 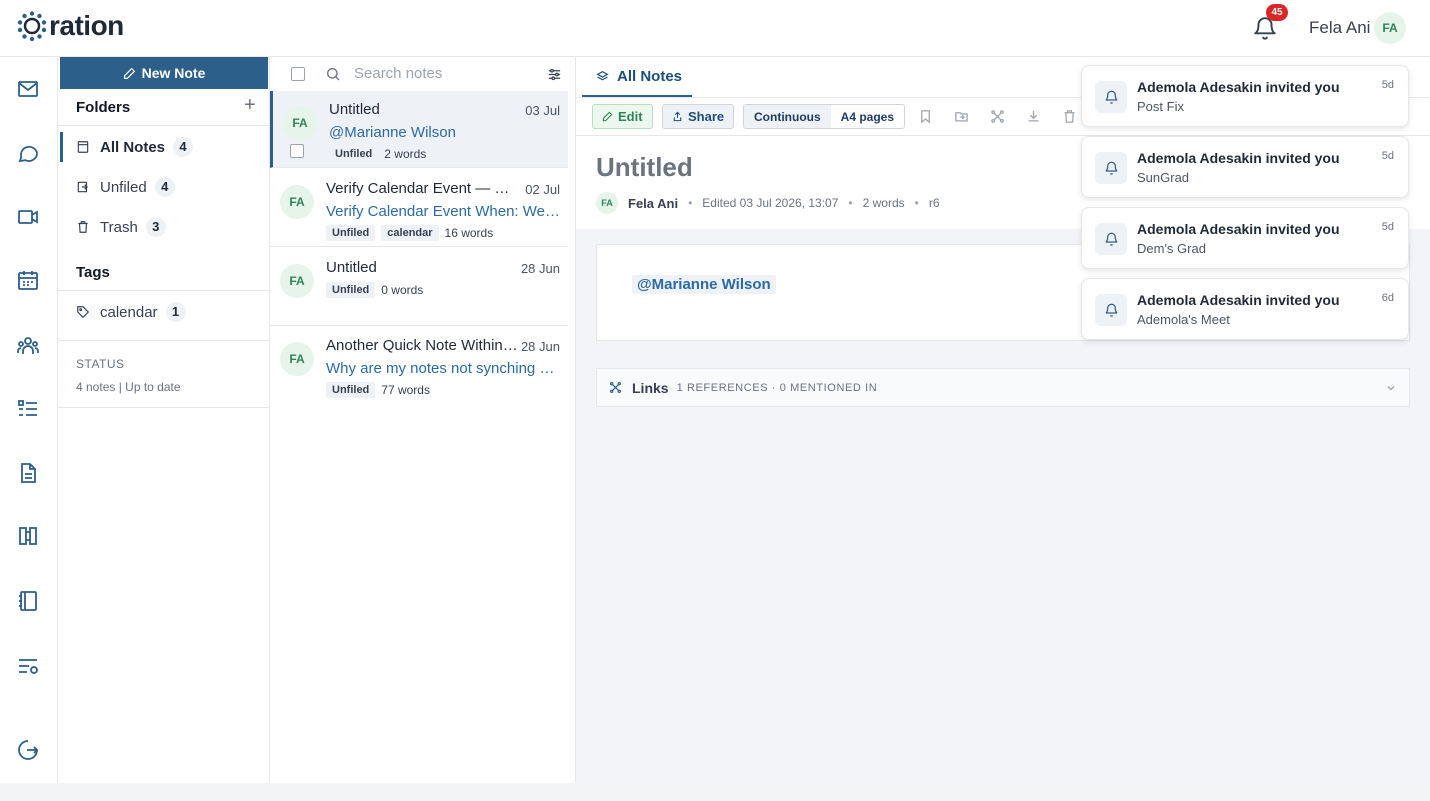 What do you see at coordinates (934, 203) in the screenshot?
I see `revision-label: r6` at bounding box center [934, 203].